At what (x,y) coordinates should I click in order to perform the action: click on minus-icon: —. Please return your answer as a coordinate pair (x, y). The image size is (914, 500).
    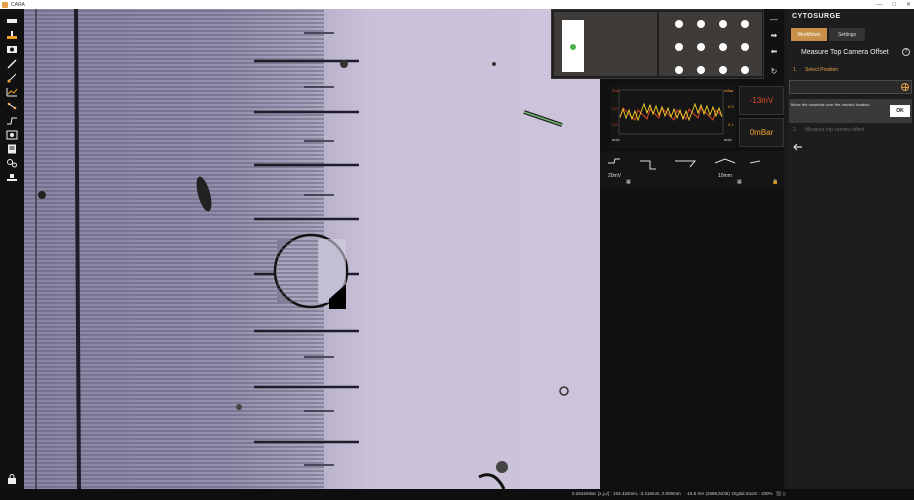
    Looking at the image, I should click on (774, 20).